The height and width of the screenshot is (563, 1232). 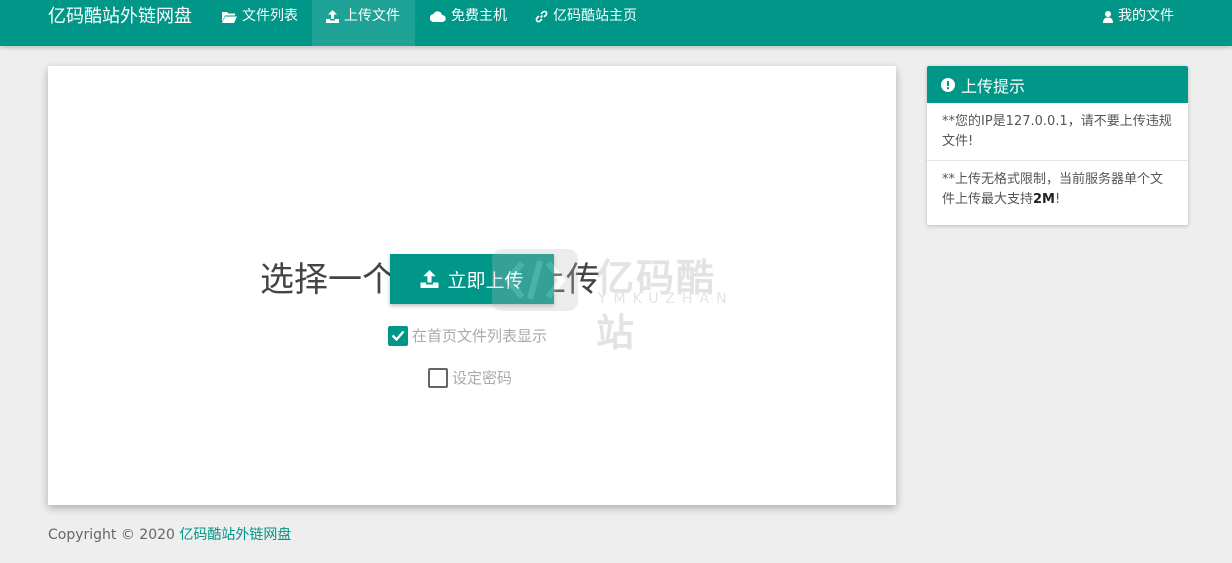 I want to click on footer-copyright: Copyright © 2020, so click(x=114, y=535).